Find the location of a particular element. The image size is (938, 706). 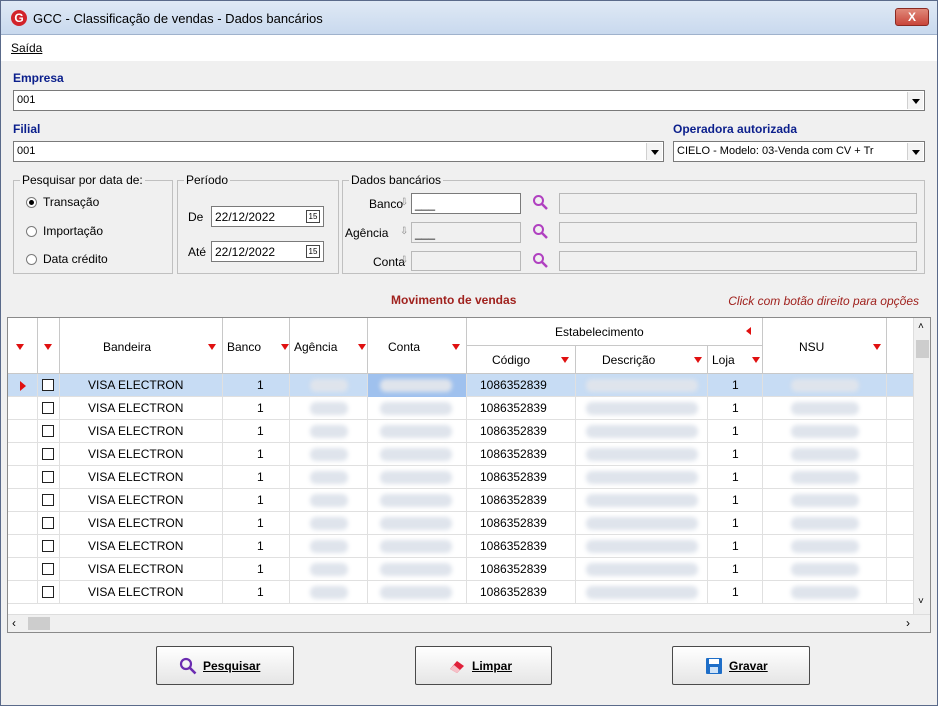

operadora-combo: CIELO - Modelo: 03-Venda com CV + Tr is located at coordinates (799, 151).